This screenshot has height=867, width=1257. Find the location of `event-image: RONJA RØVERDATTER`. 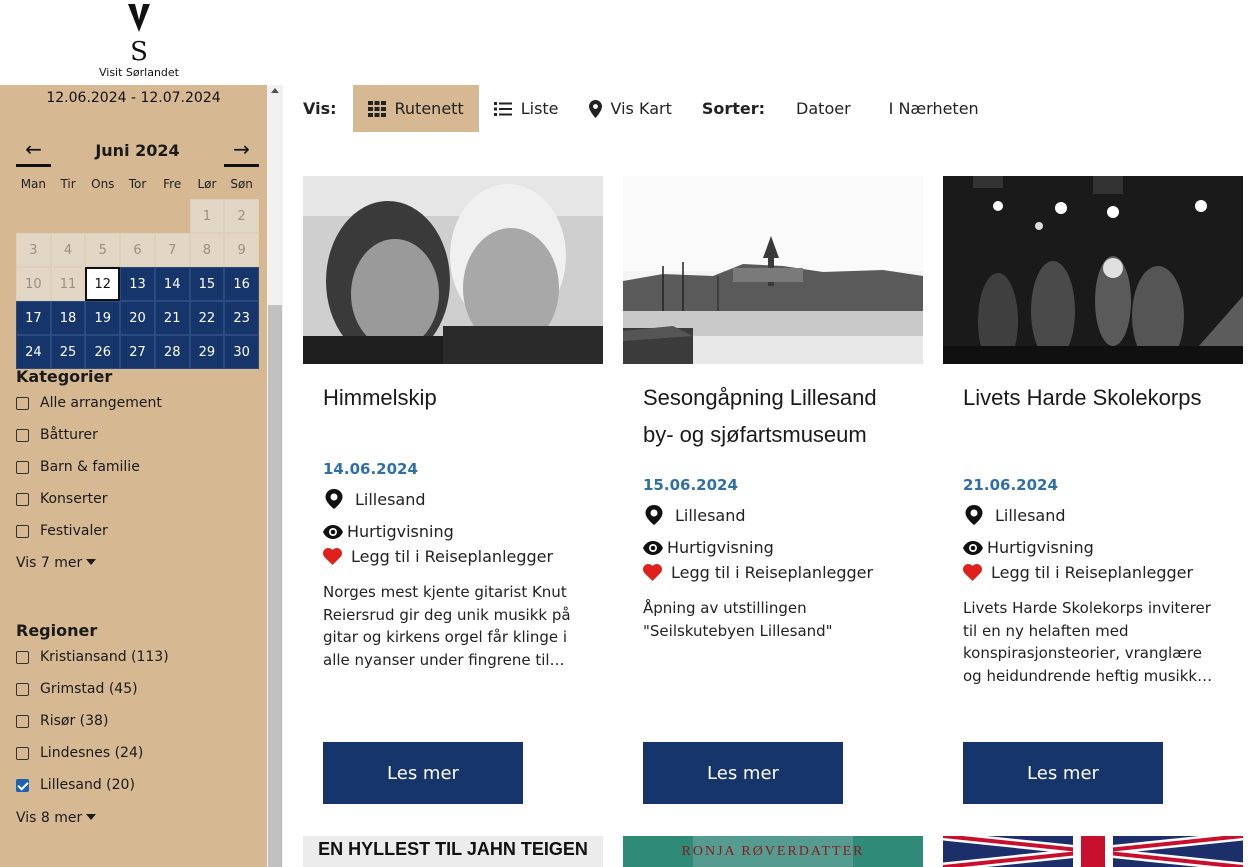

event-image: RONJA RØVERDATTER is located at coordinates (773, 851).